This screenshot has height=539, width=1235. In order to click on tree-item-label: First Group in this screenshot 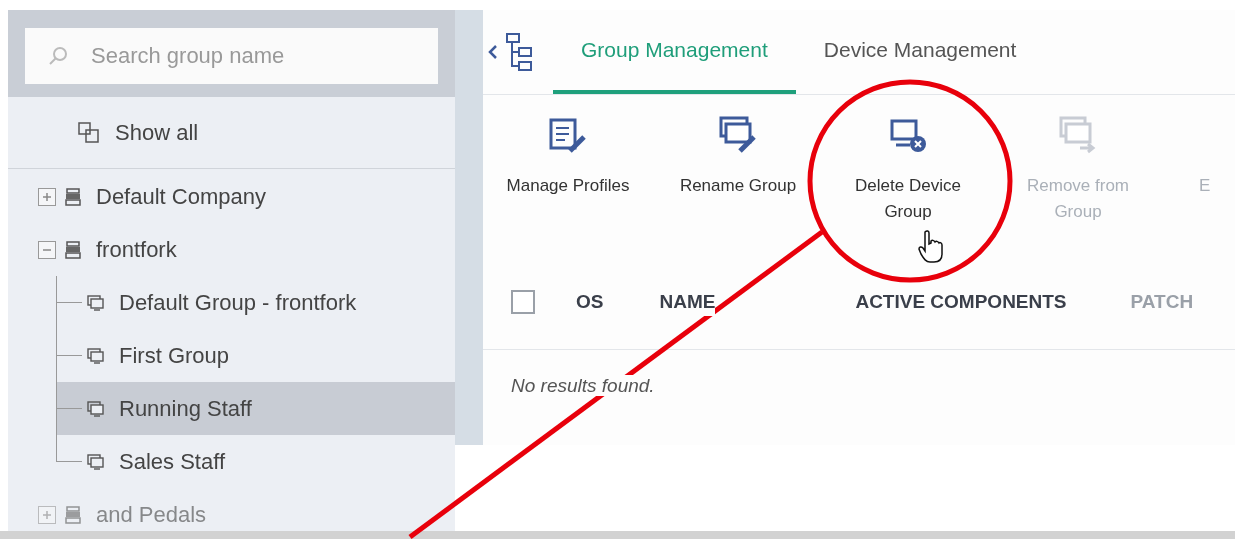, I will do `click(174, 356)`.